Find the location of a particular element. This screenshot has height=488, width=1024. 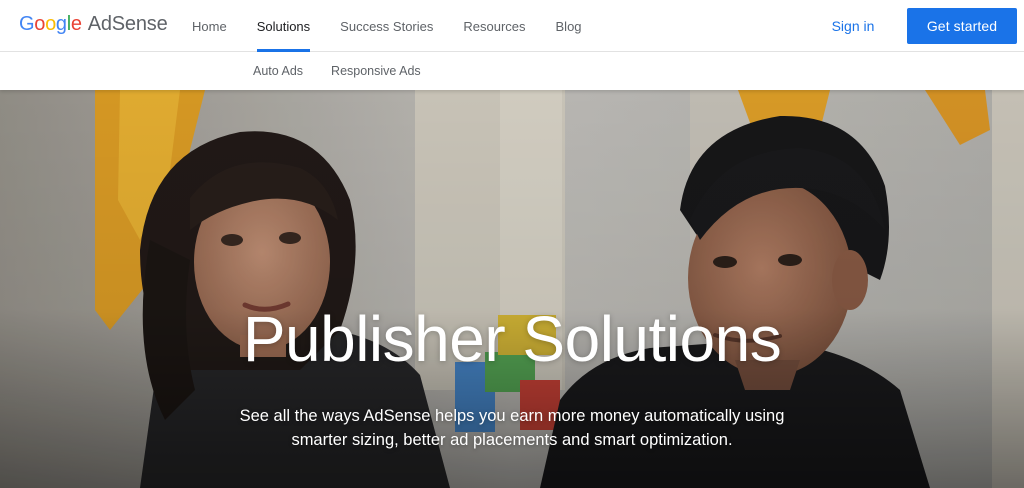

nav-item-label: Resources is located at coordinates (494, 26).